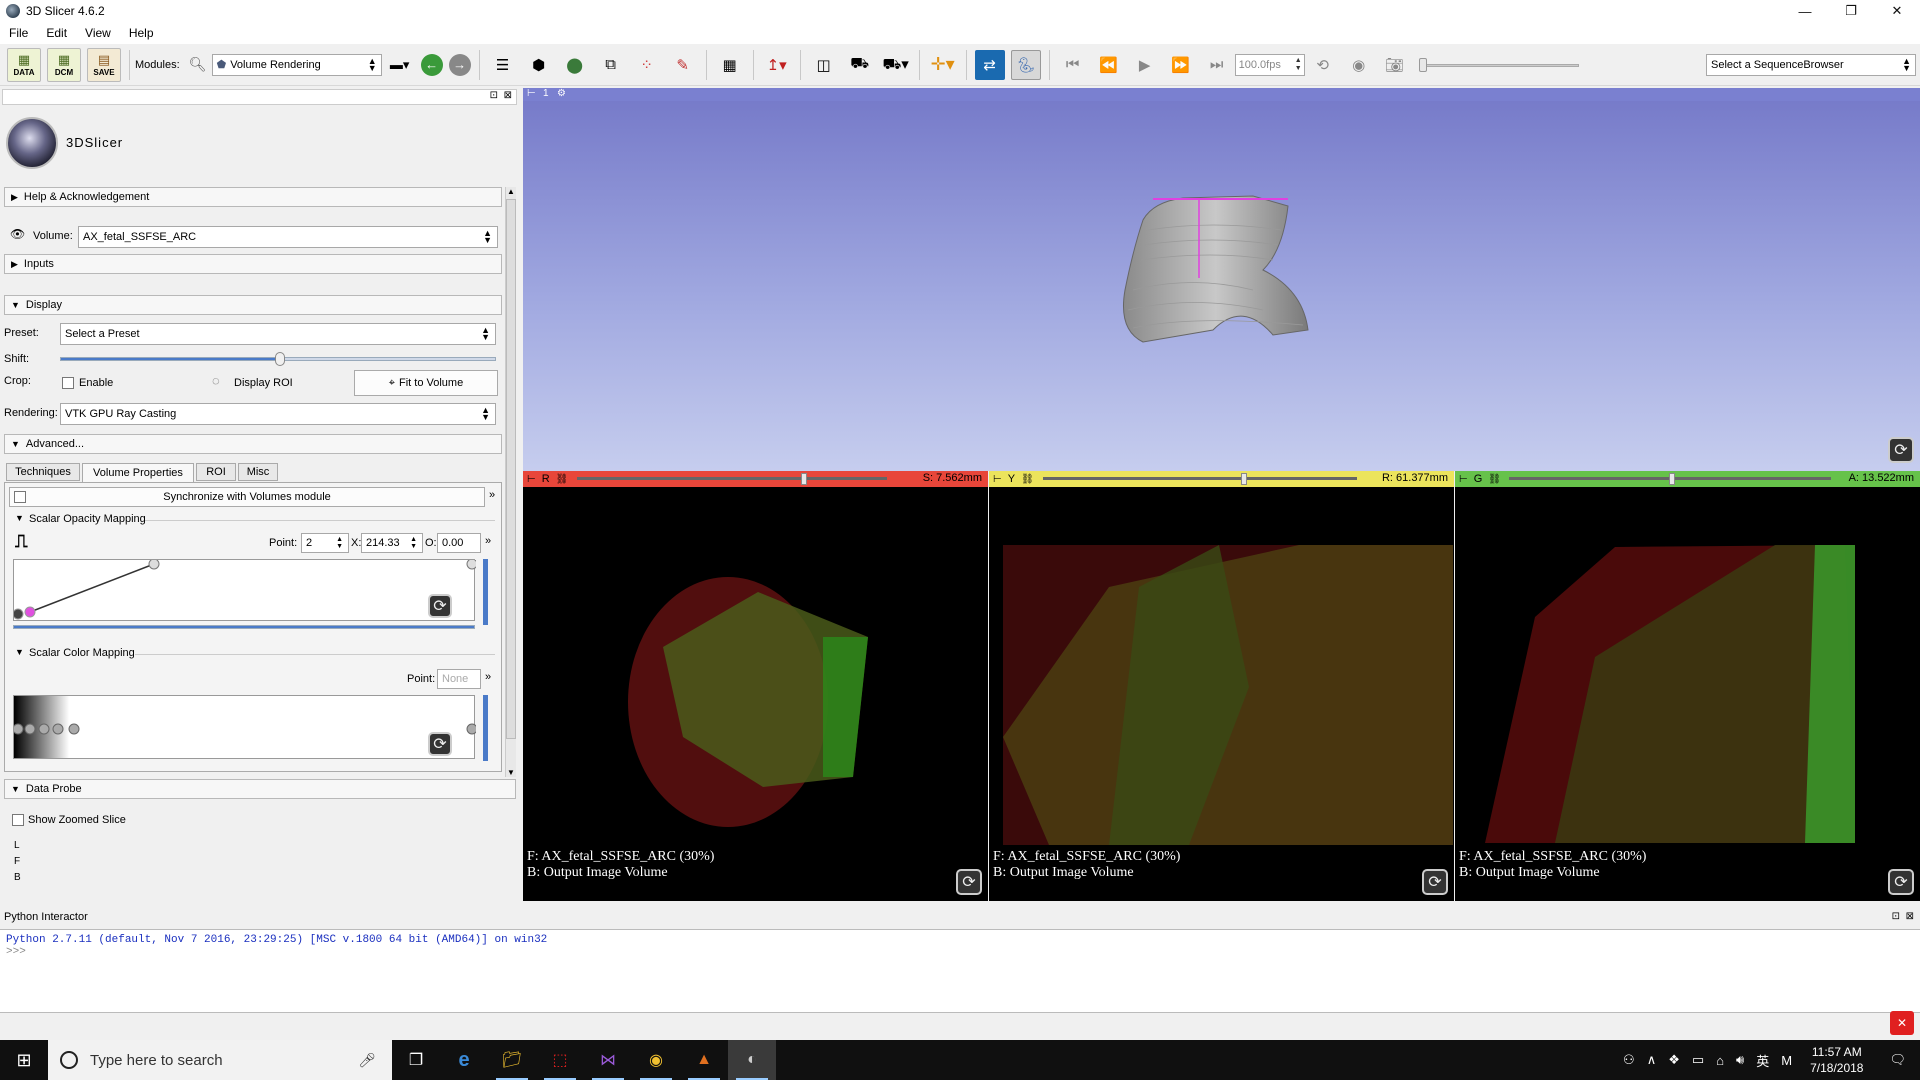 The height and width of the screenshot is (1080, 1920). What do you see at coordinates (575, 65) in the screenshot?
I see `models-icon: ⬤` at bounding box center [575, 65].